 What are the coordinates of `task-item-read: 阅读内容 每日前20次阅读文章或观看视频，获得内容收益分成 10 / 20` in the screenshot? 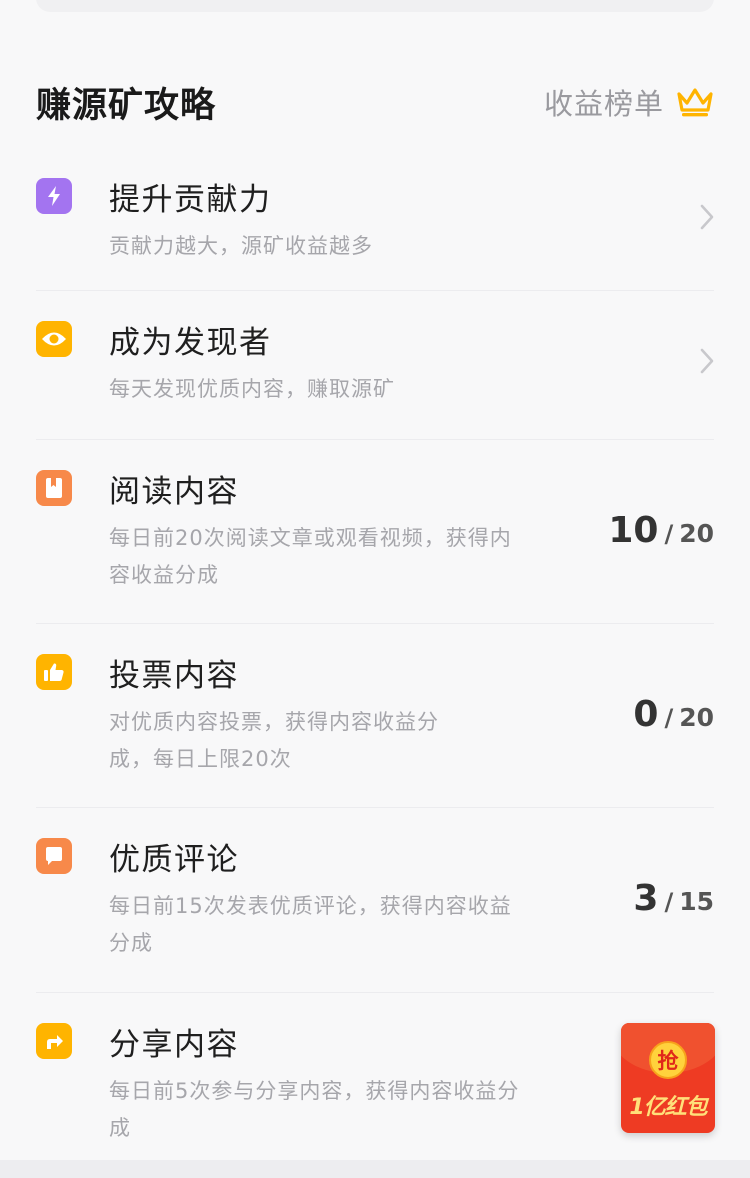 It's located at (375, 532).